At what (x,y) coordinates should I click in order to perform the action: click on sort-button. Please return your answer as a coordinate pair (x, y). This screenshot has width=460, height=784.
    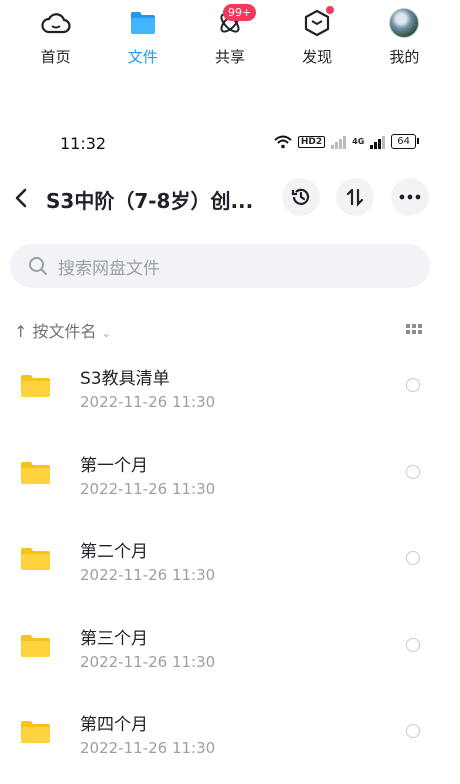
    Looking at the image, I should click on (355, 197).